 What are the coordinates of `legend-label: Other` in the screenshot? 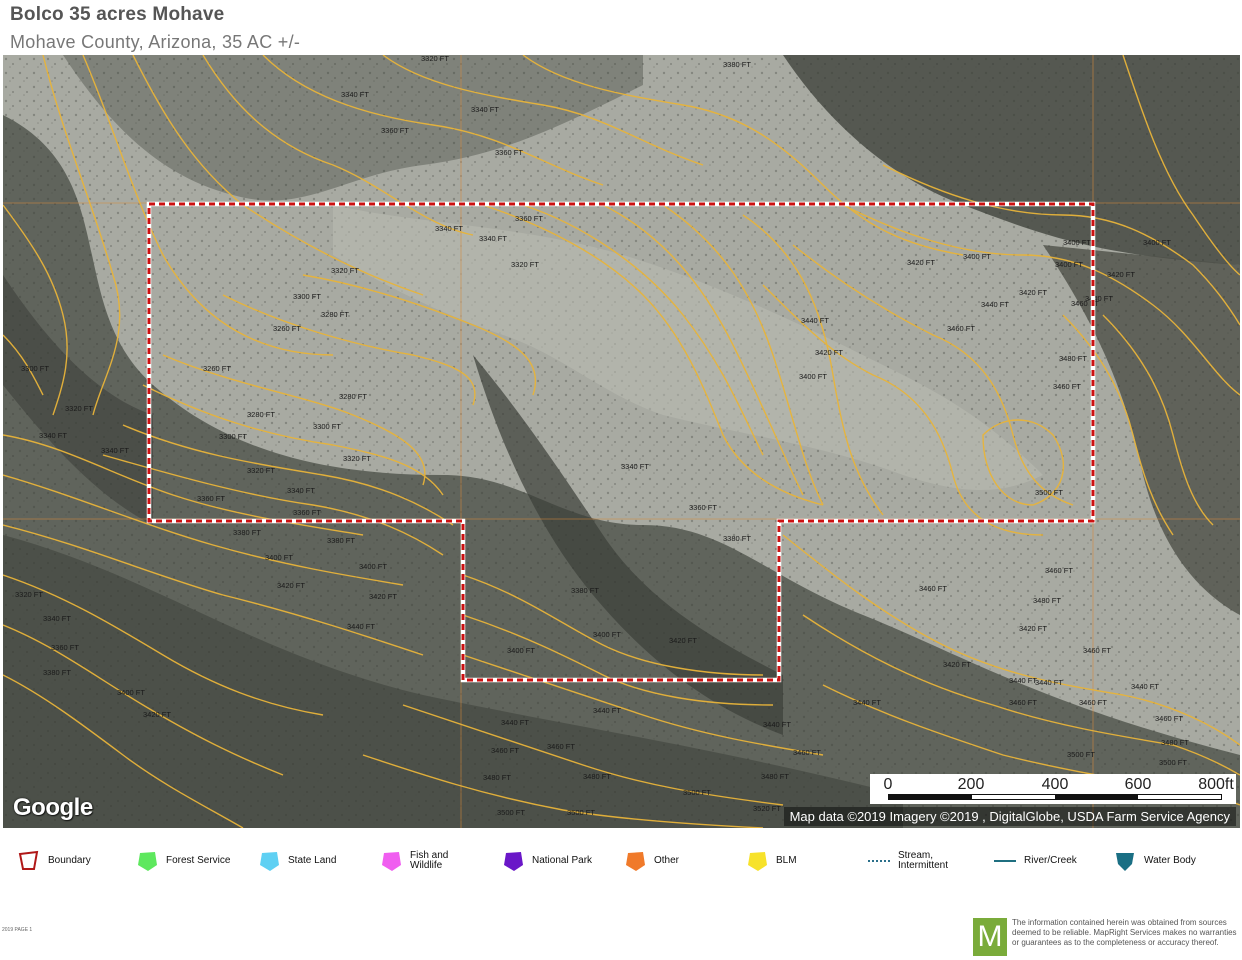 It's located at (667, 860).